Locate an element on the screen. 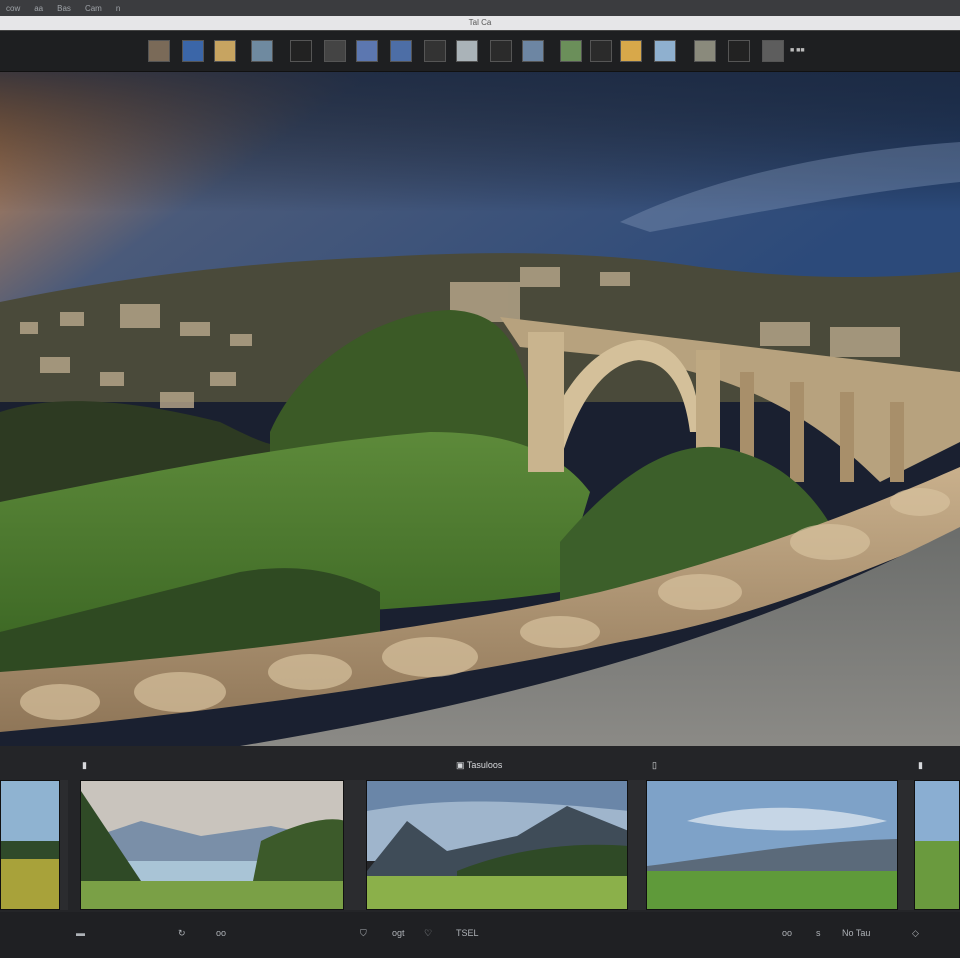 The image size is (960, 958). toolbar-right-label-2: s is located at coordinates (818, 933).